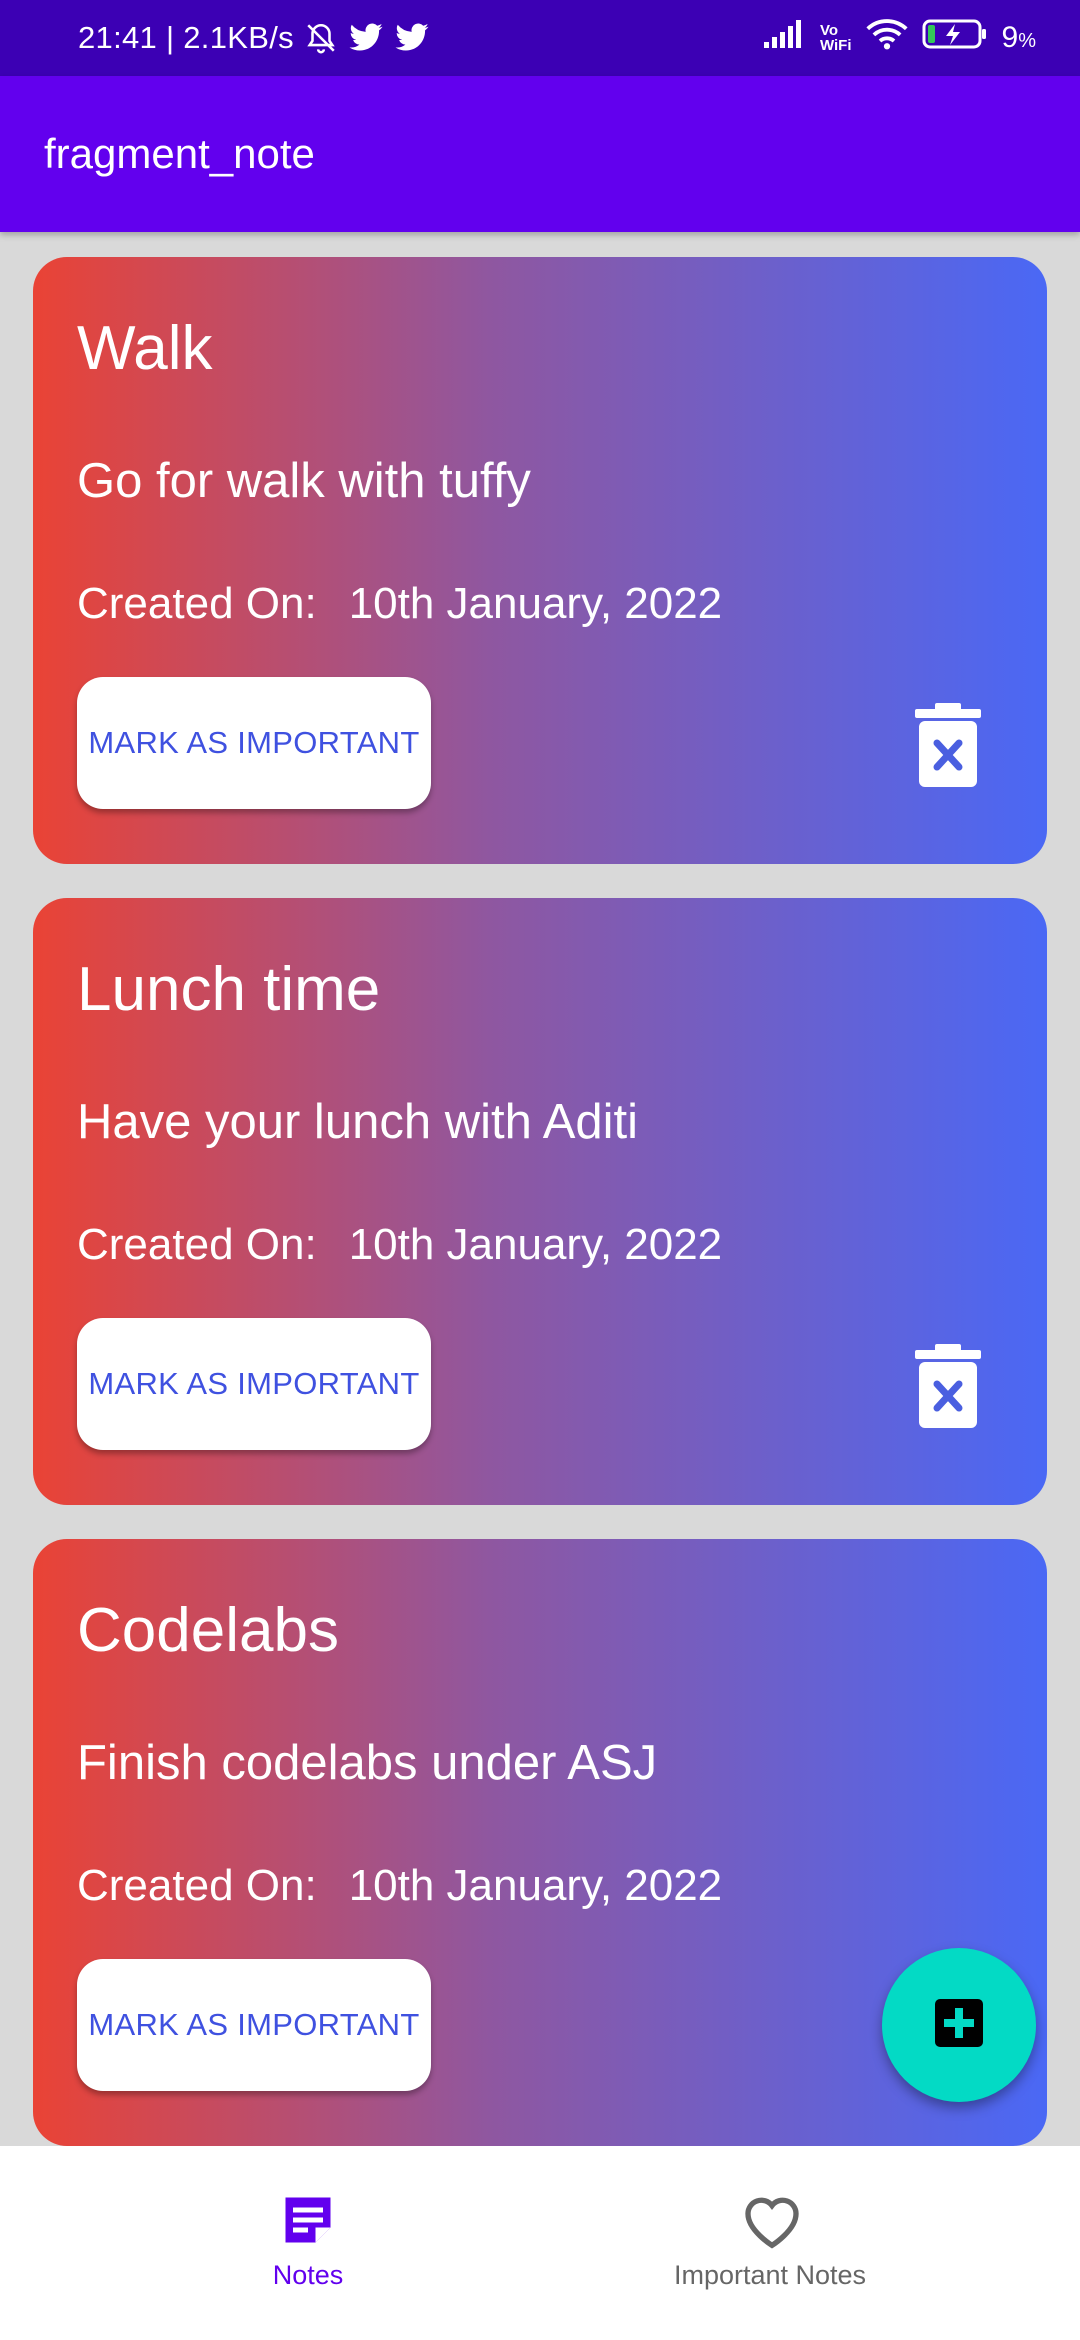 The width and height of the screenshot is (1080, 2340). I want to click on note-title: Walk, so click(145, 348).